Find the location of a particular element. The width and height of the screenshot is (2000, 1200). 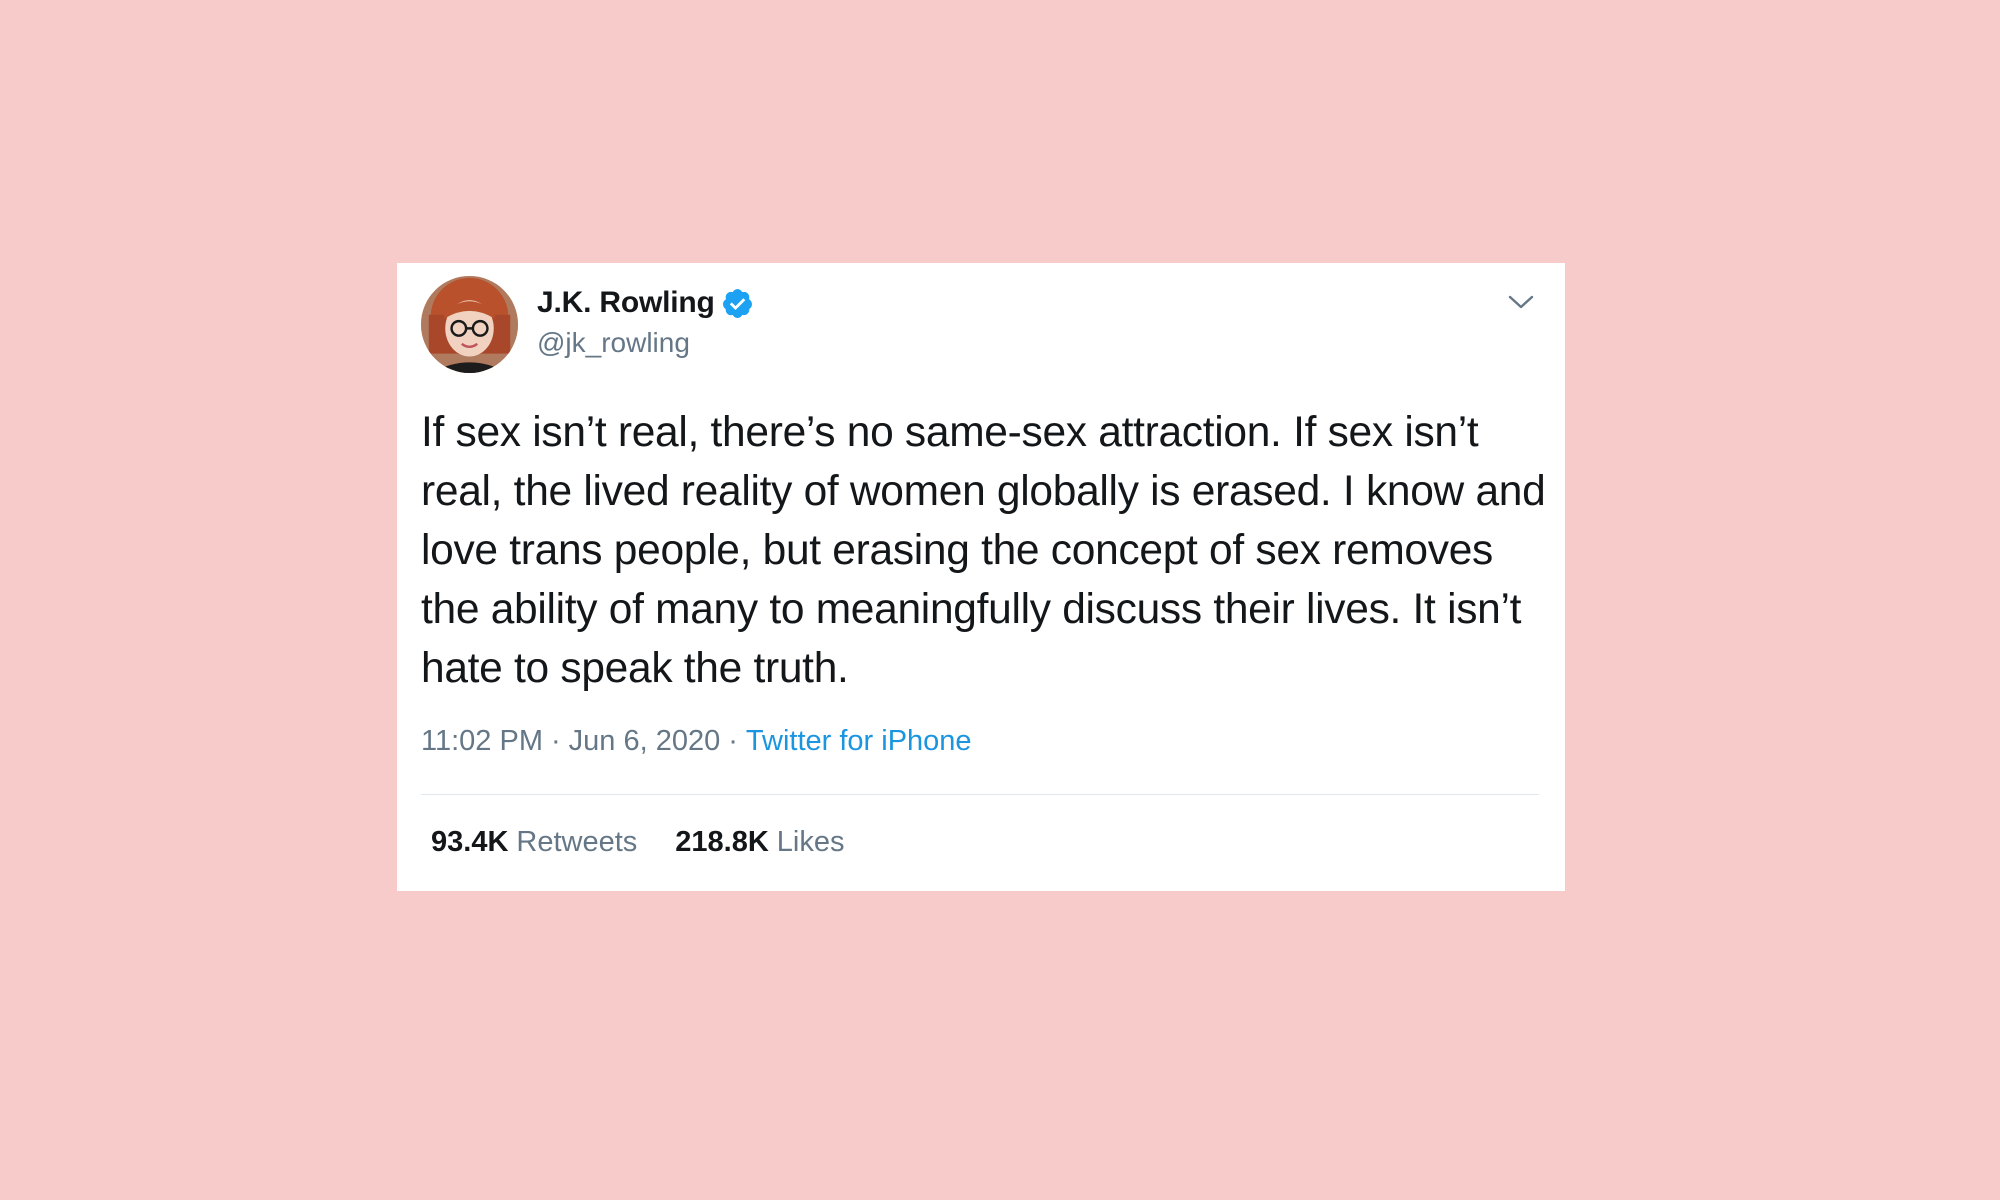

likes-label: Likes is located at coordinates (810, 842).